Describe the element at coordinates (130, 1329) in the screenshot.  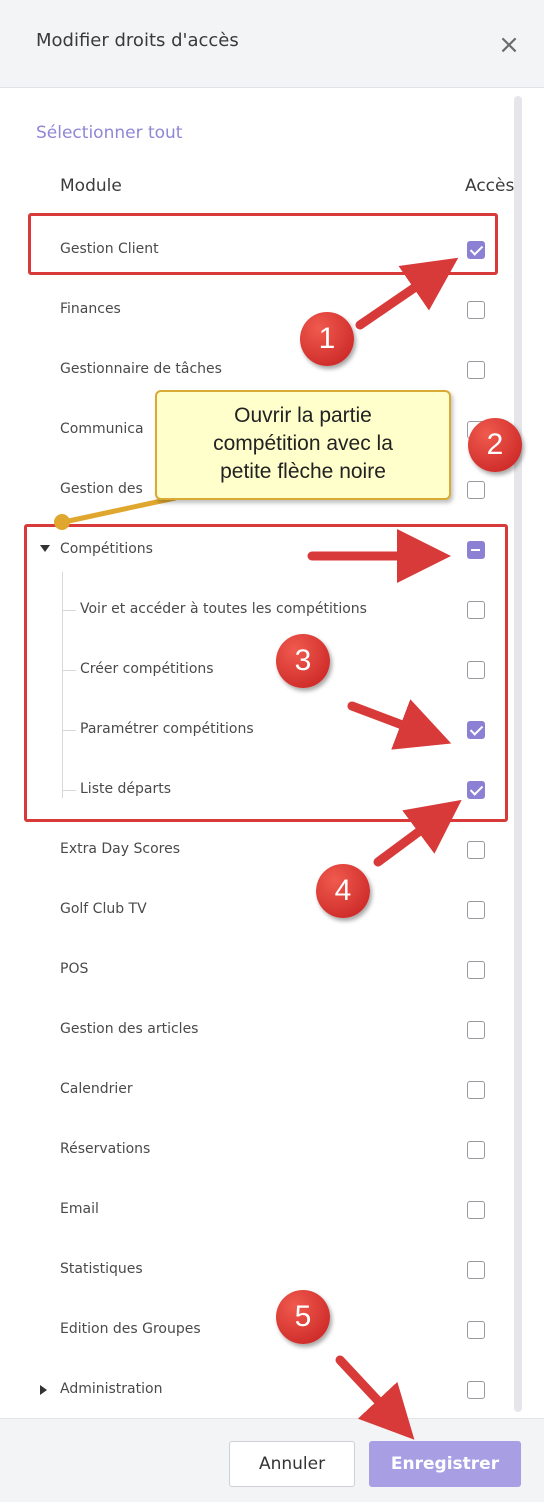
I see `module-label: Edition des Groupes` at that location.